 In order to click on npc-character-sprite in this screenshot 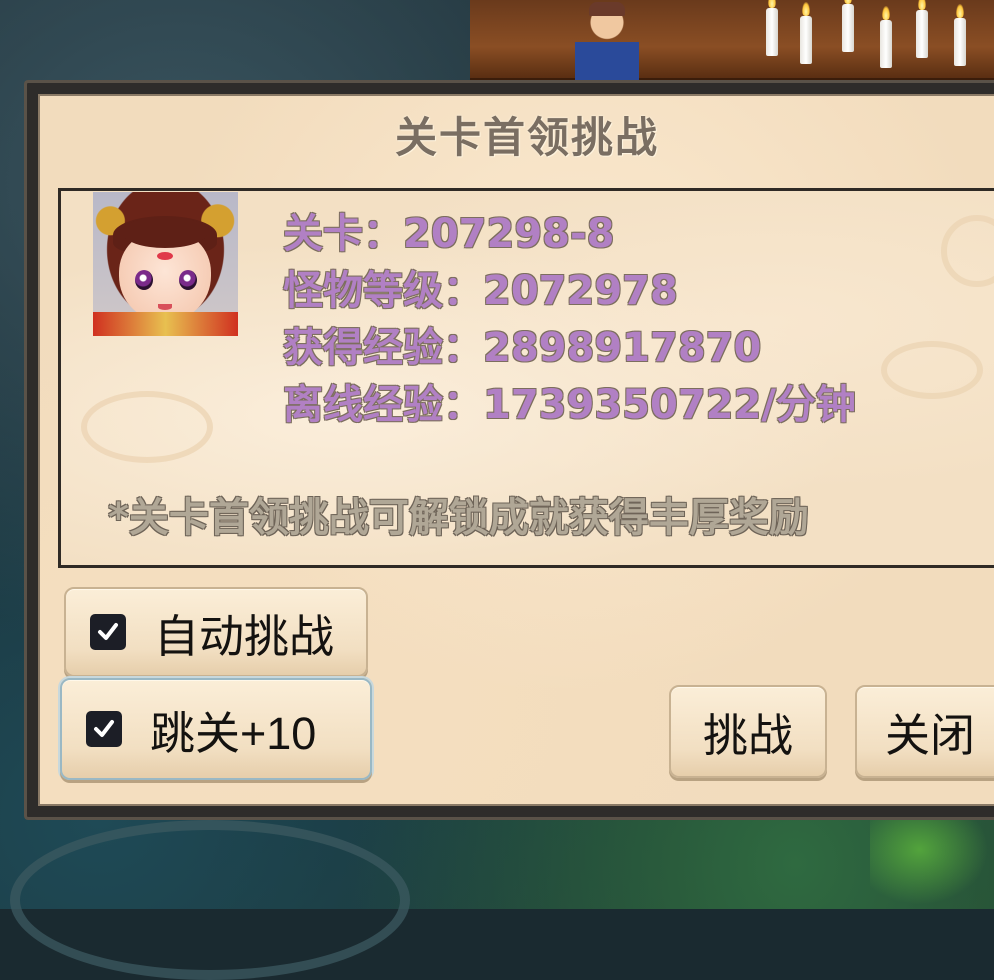, I will do `click(607, 40)`.